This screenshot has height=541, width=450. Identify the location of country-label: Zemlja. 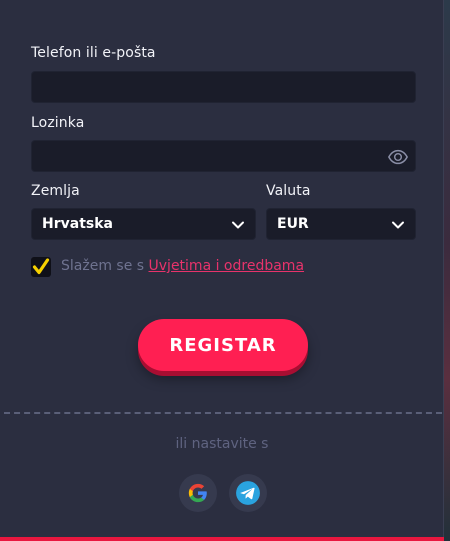
(55, 191).